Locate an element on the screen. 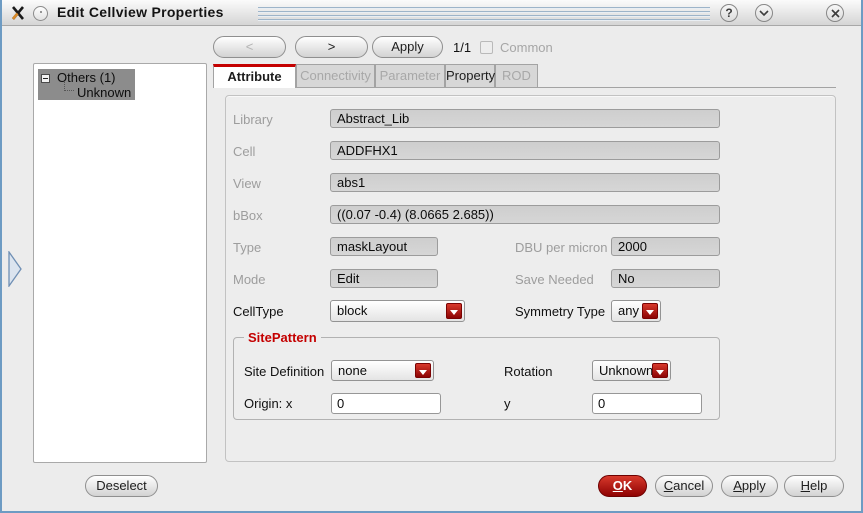 The width and height of the screenshot is (863, 513). cancel-button: Cancel is located at coordinates (684, 486).